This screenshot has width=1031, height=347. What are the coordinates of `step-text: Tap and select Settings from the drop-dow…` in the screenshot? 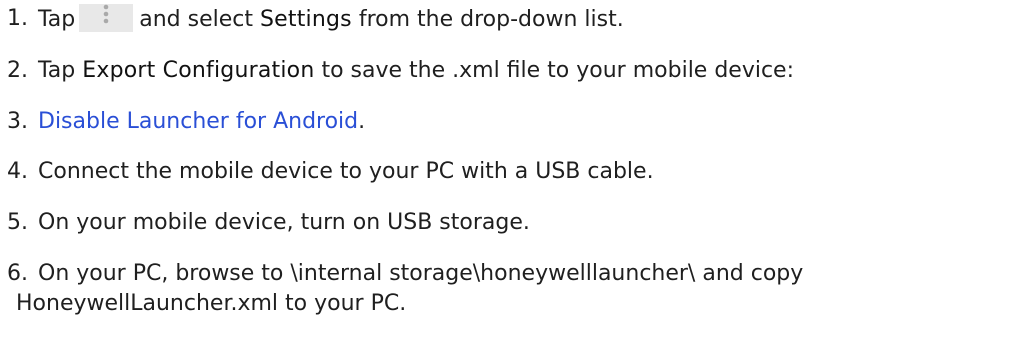 It's located at (331, 19).